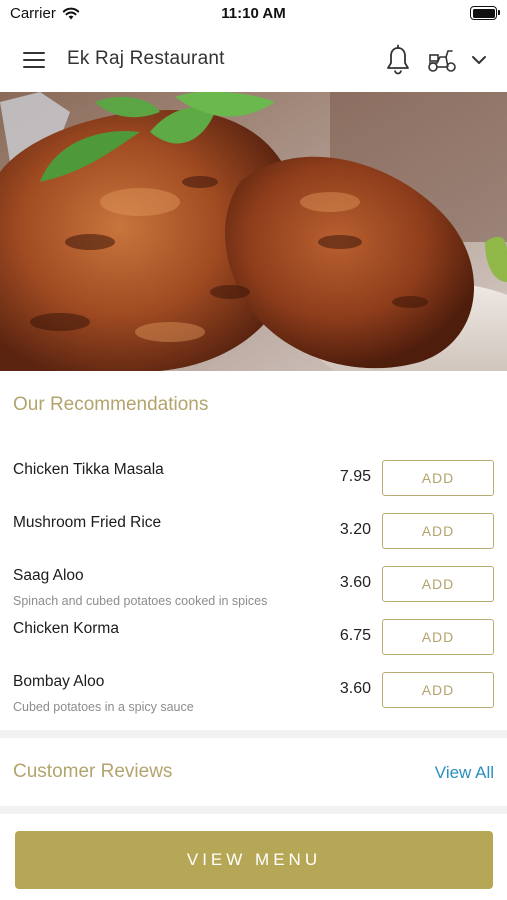 The height and width of the screenshot is (900, 507). I want to click on battery-level, so click(483, 13).